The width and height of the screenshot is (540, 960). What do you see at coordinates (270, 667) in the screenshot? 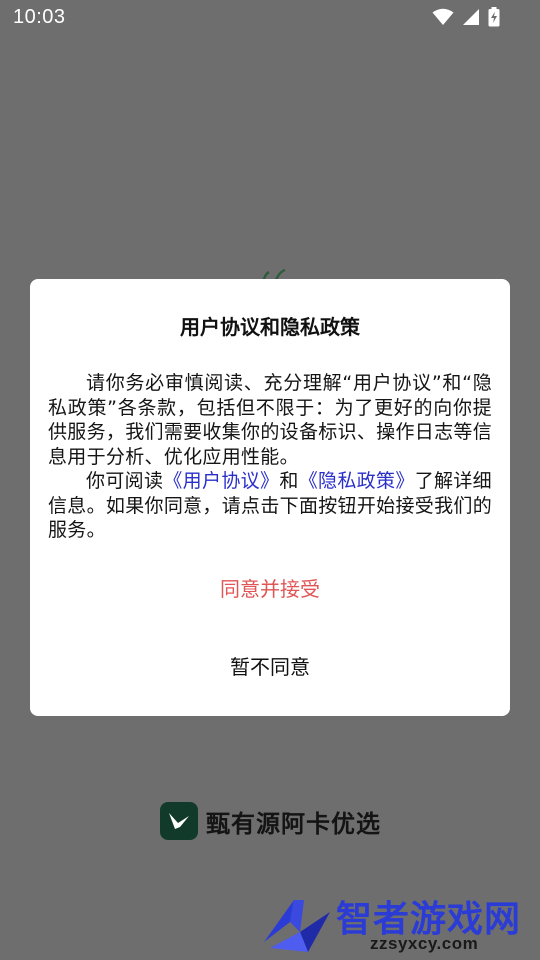
I see `decline-button: 暂不同意` at bounding box center [270, 667].